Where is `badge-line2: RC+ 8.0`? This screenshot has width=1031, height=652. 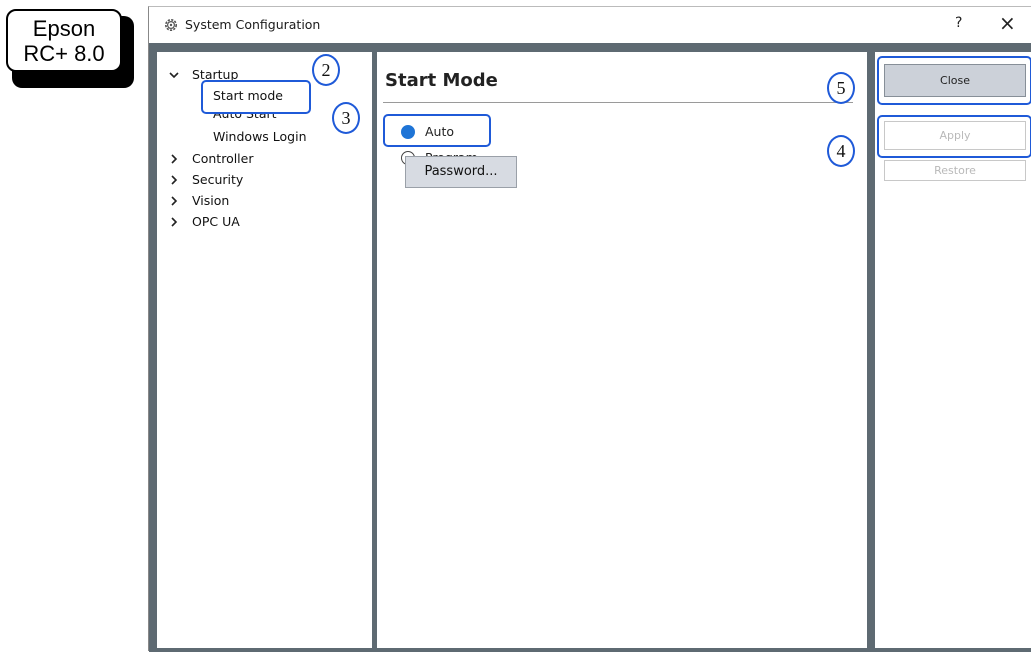
badge-line2: RC+ 8.0 is located at coordinates (64, 53).